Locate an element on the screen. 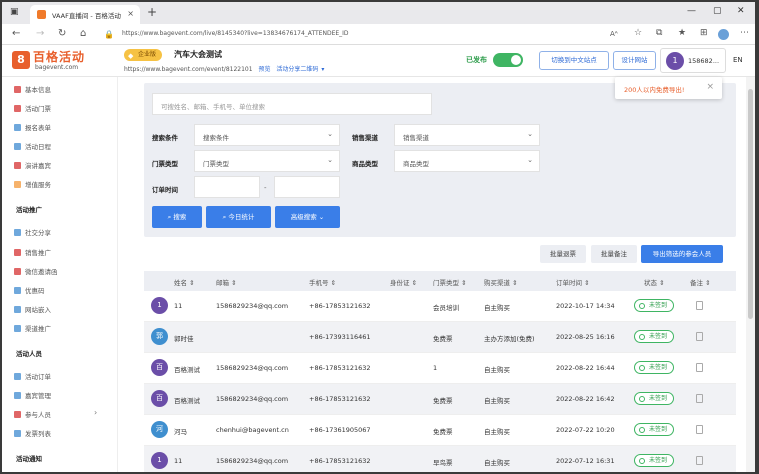 This screenshot has height=474, width=759. forward-icon: → is located at coordinates (40, 33).